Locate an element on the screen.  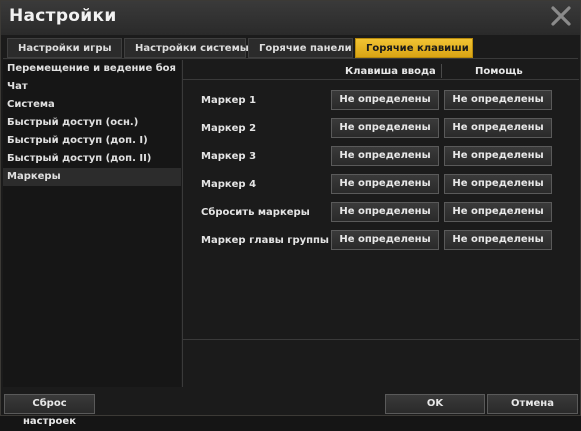
sidebar-item-markers: Маркеры is located at coordinates (92, 177).